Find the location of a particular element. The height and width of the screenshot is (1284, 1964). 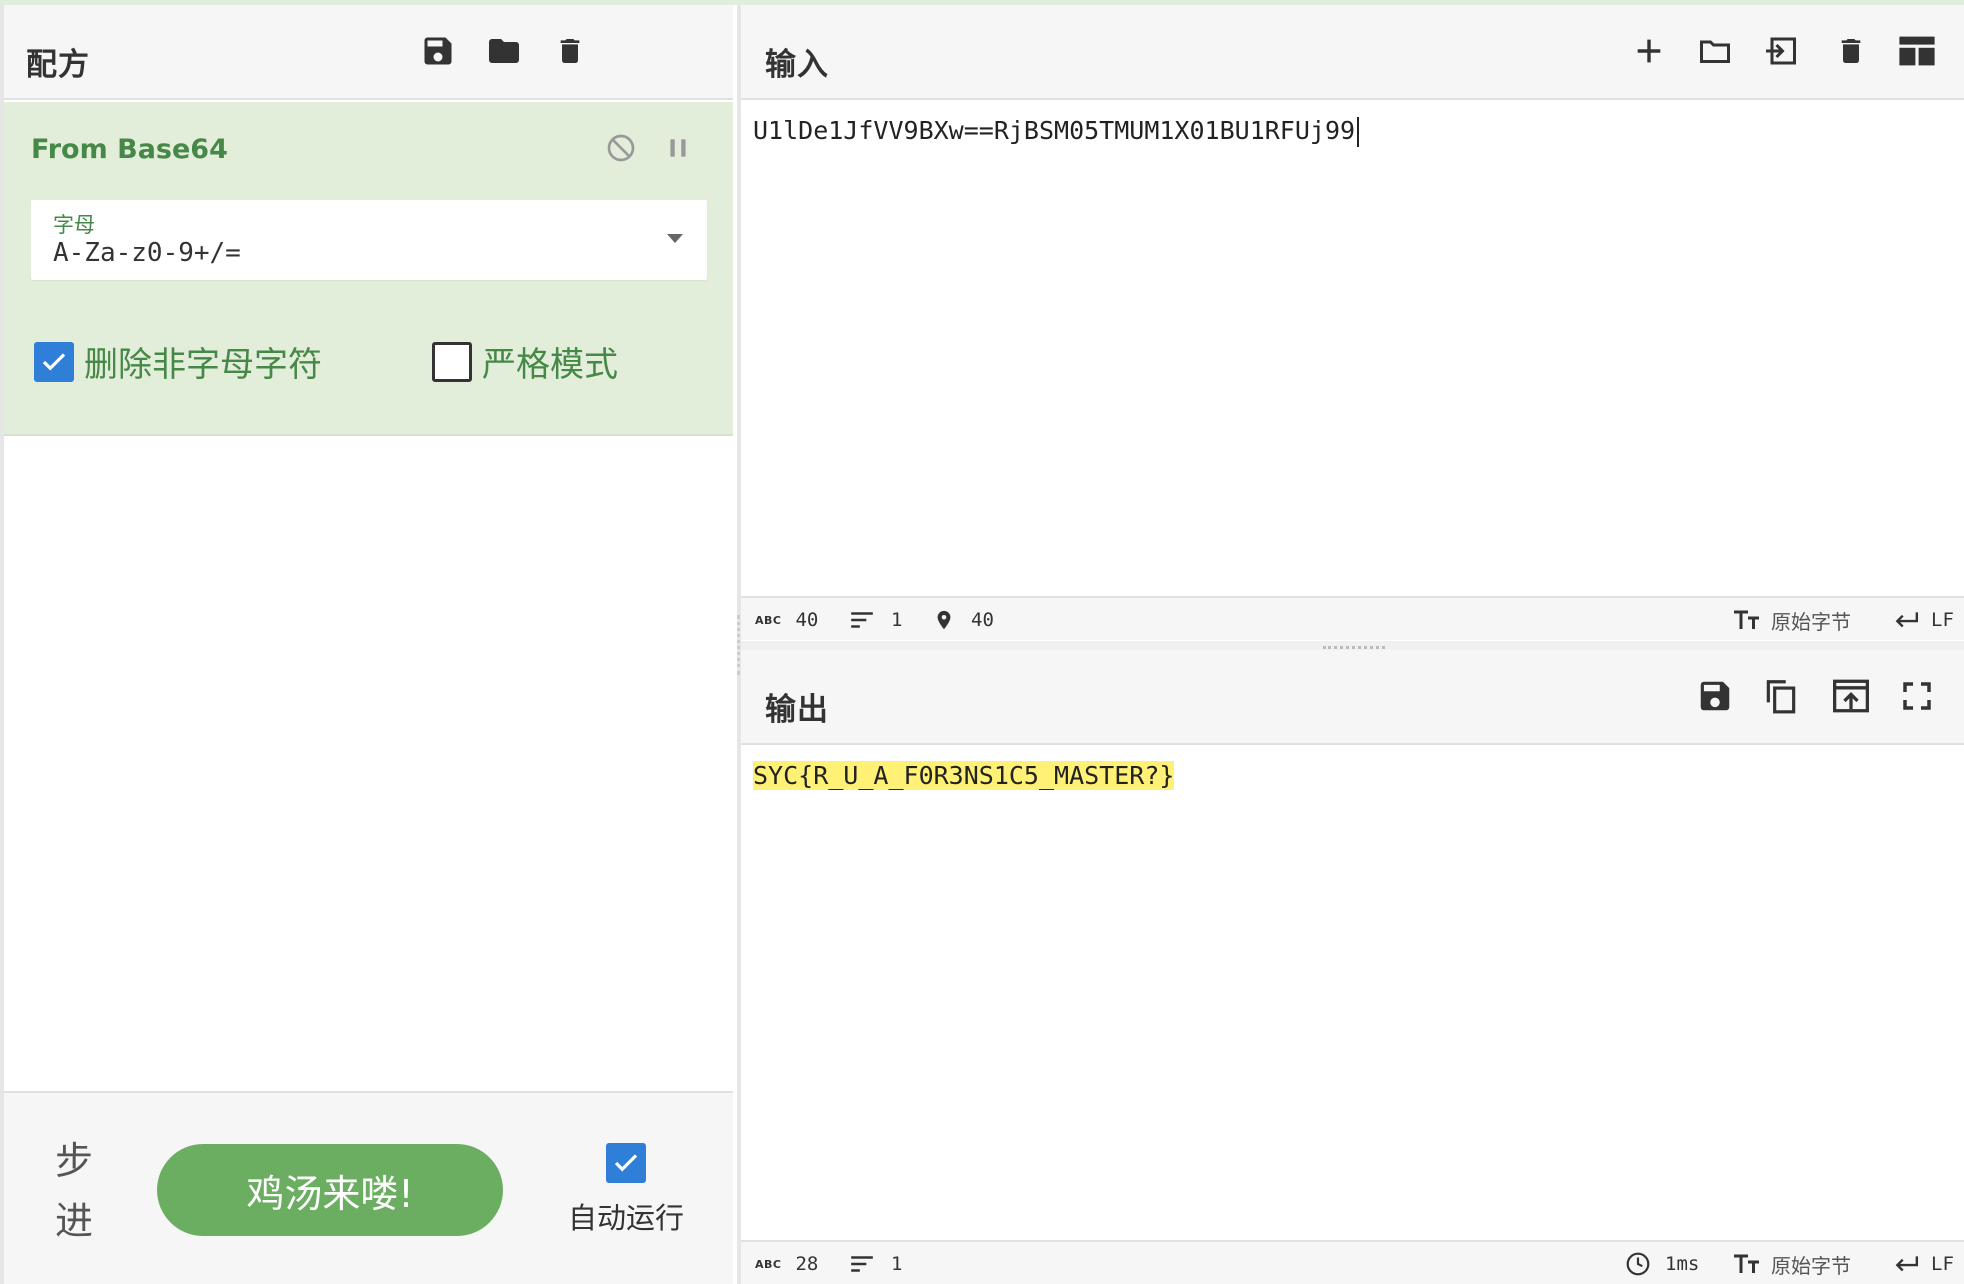

output-encoding-button: 原始字节 is located at coordinates (1792, 1263).